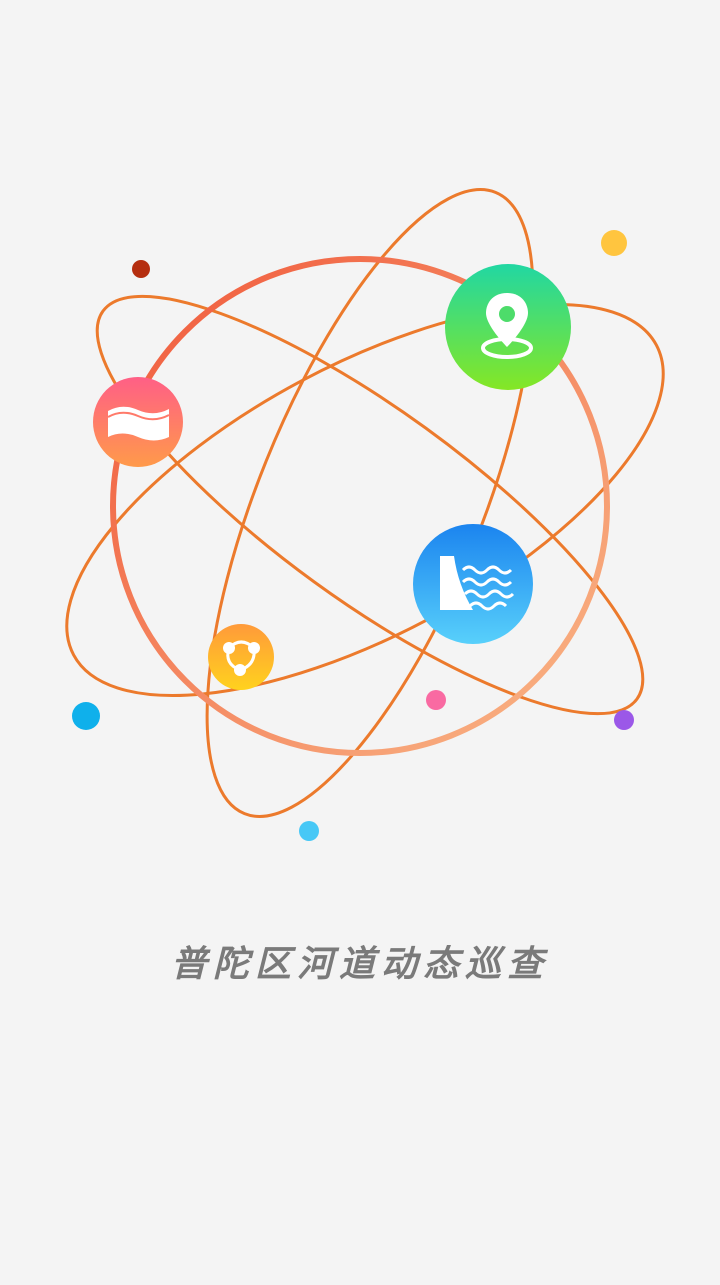 This screenshot has width=720, height=1285. What do you see at coordinates (508, 327) in the screenshot?
I see `location-pin-icon` at bounding box center [508, 327].